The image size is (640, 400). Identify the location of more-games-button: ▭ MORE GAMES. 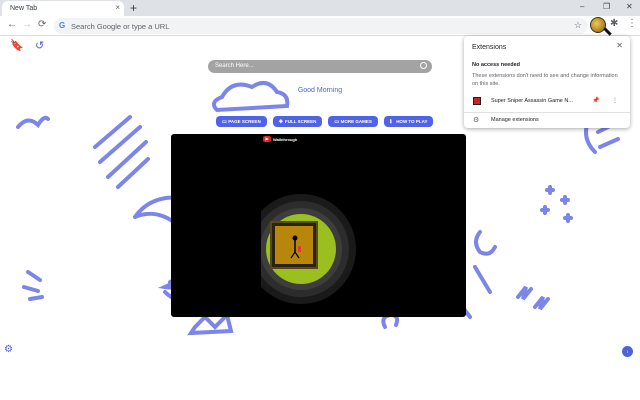
(353, 121).